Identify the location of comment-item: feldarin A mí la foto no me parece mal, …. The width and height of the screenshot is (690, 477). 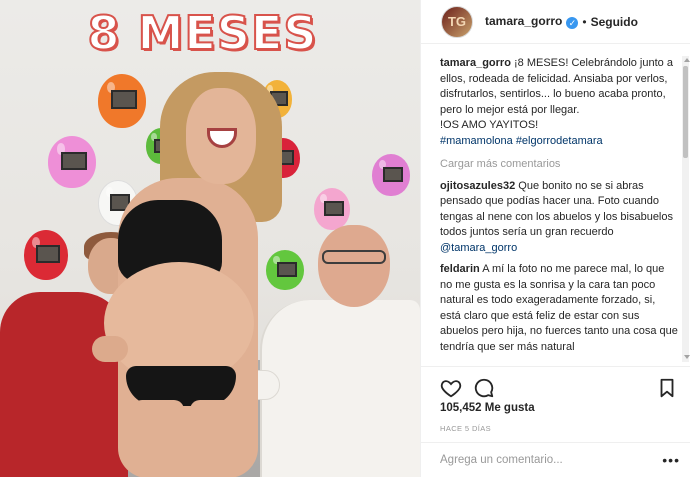
(559, 308).